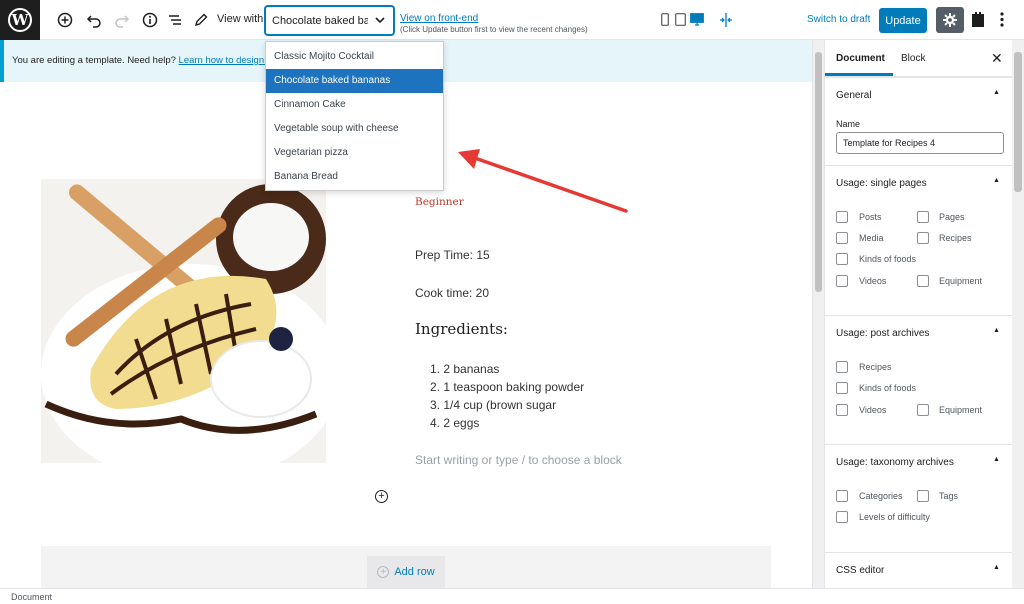 This screenshot has width=1024, height=604. What do you see at coordinates (854, 95) in the screenshot?
I see `panel-title: General` at bounding box center [854, 95].